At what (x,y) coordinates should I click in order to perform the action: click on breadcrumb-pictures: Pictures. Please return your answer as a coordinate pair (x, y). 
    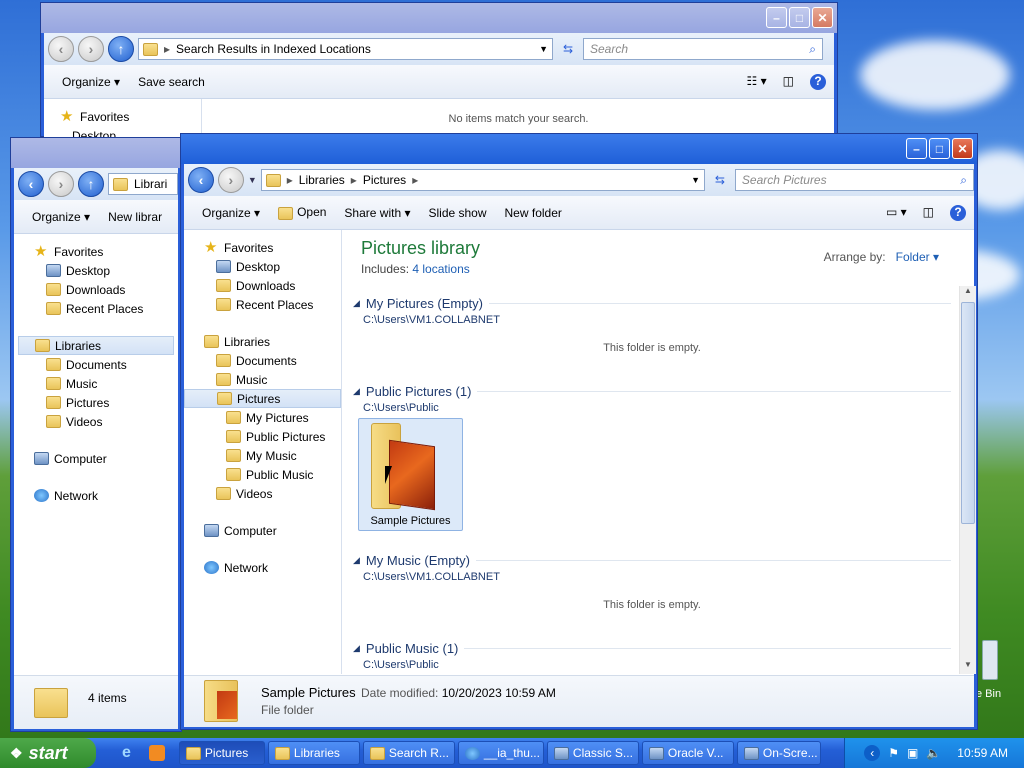
    Looking at the image, I should click on (384, 180).